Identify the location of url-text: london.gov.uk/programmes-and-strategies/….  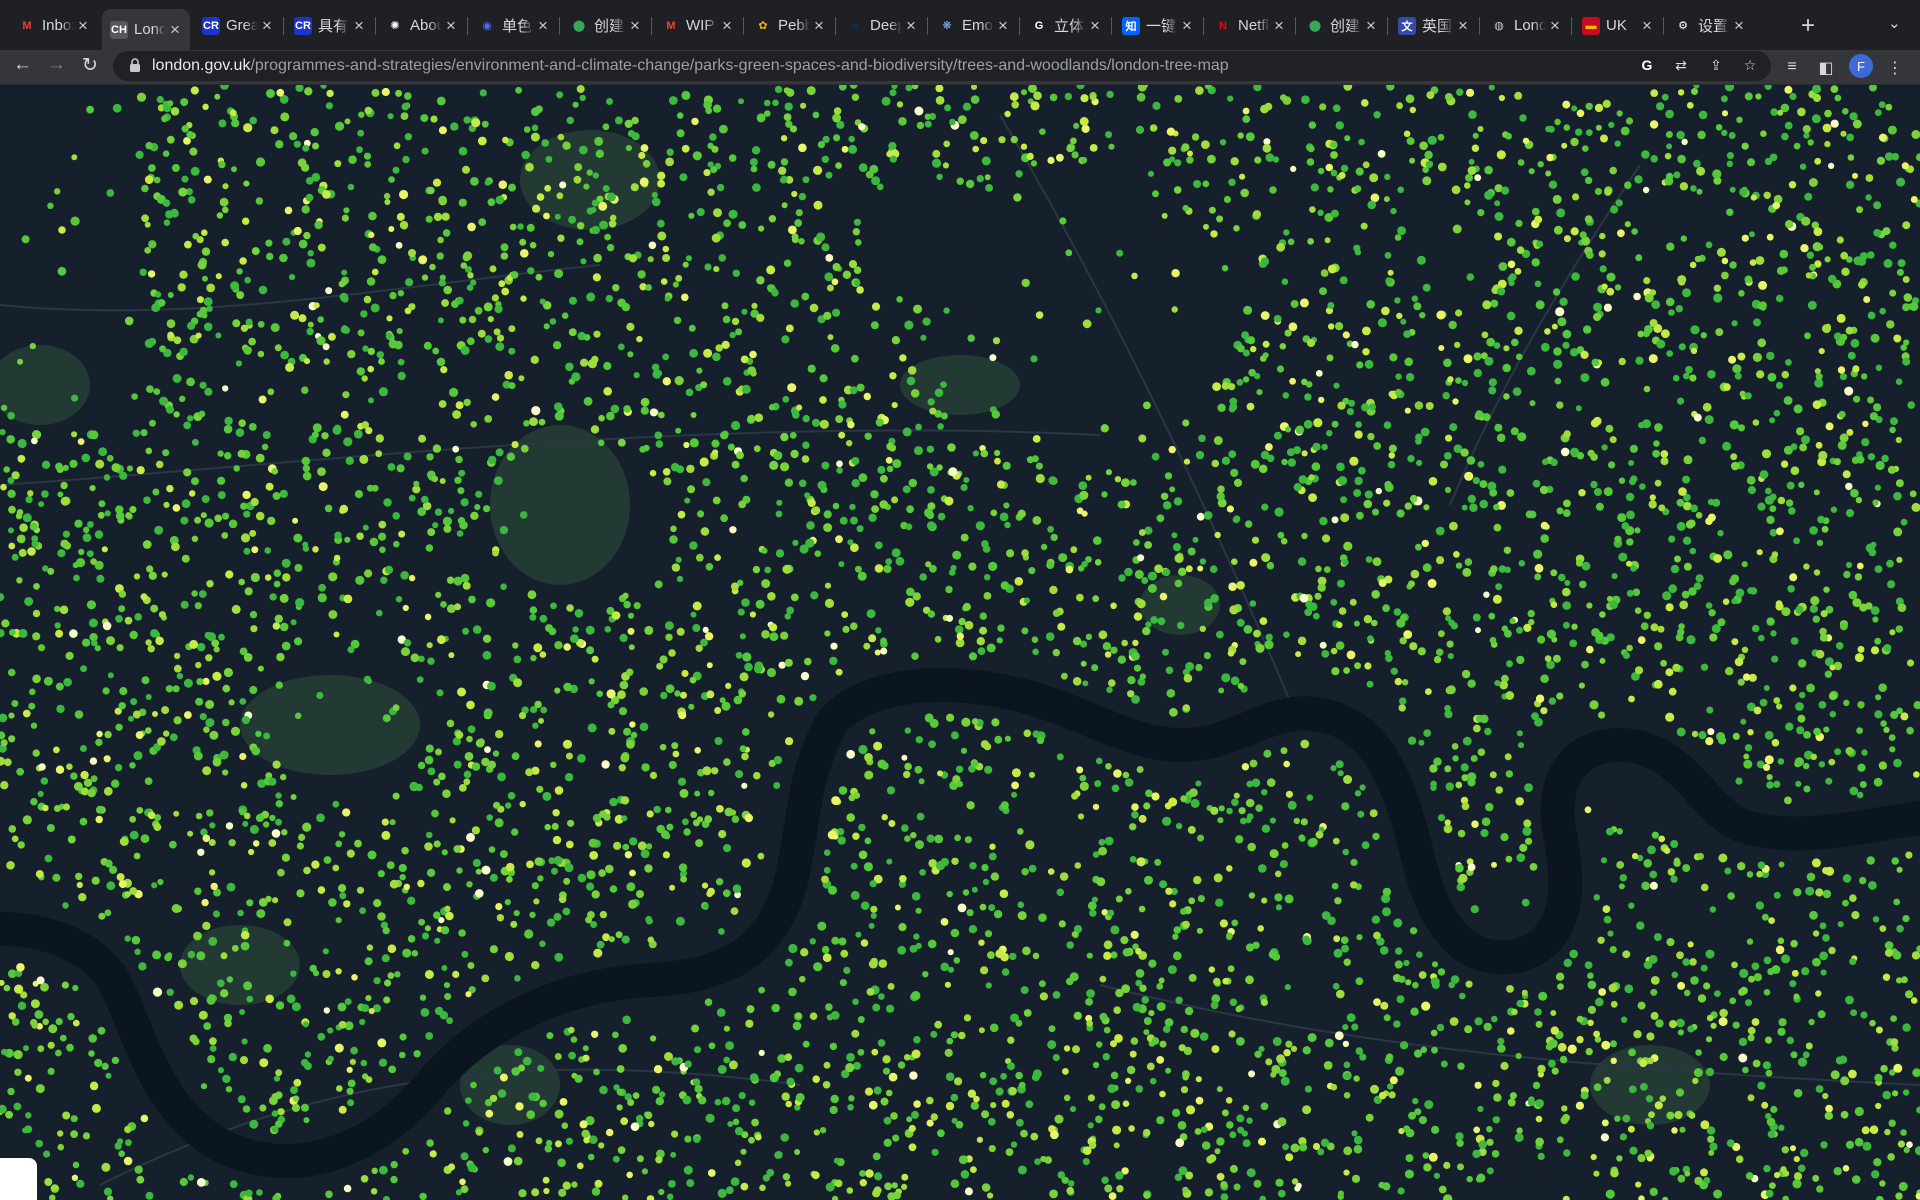
(690, 66).